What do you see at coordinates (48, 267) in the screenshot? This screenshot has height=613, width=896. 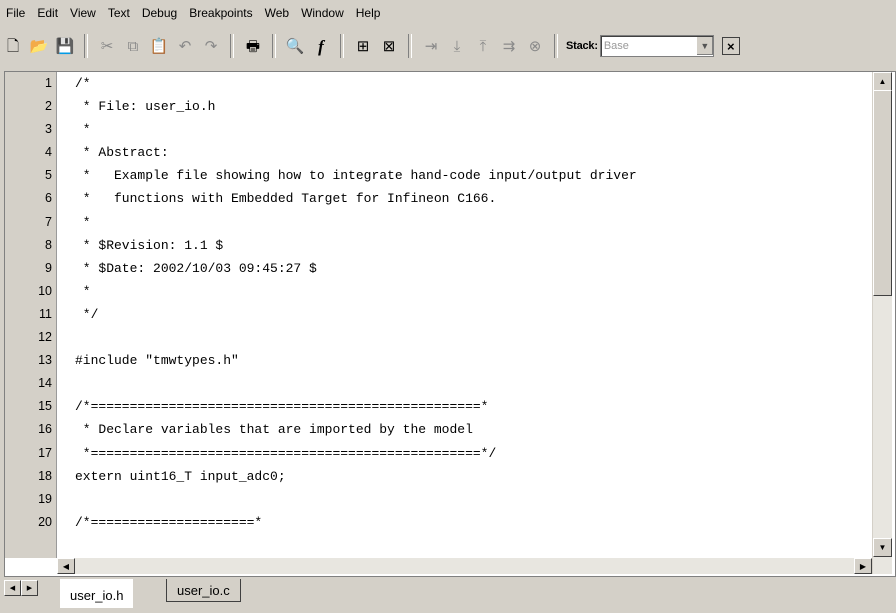 I see `line-number: 9` at bounding box center [48, 267].